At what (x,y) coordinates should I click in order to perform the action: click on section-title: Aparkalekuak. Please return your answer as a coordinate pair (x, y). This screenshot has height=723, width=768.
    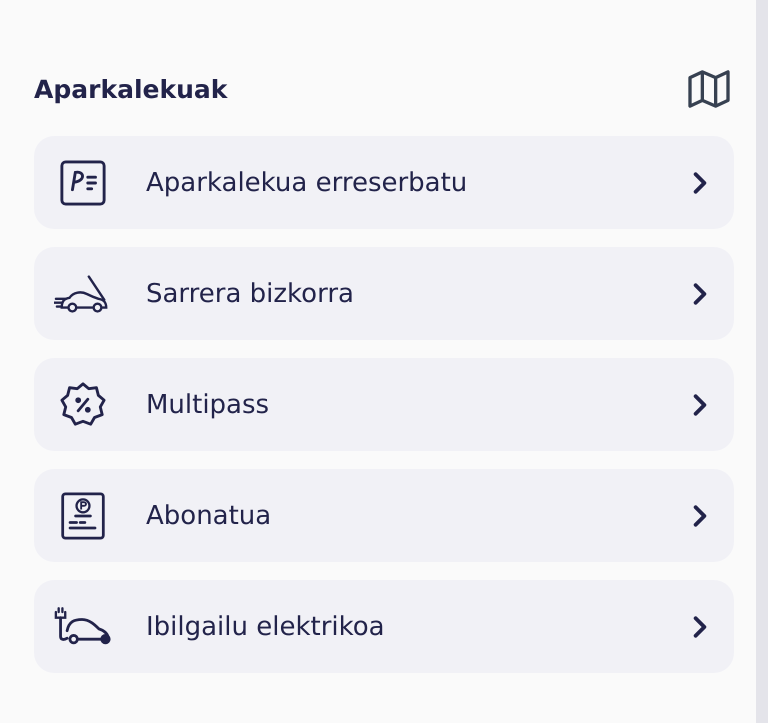
    Looking at the image, I should click on (131, 89).